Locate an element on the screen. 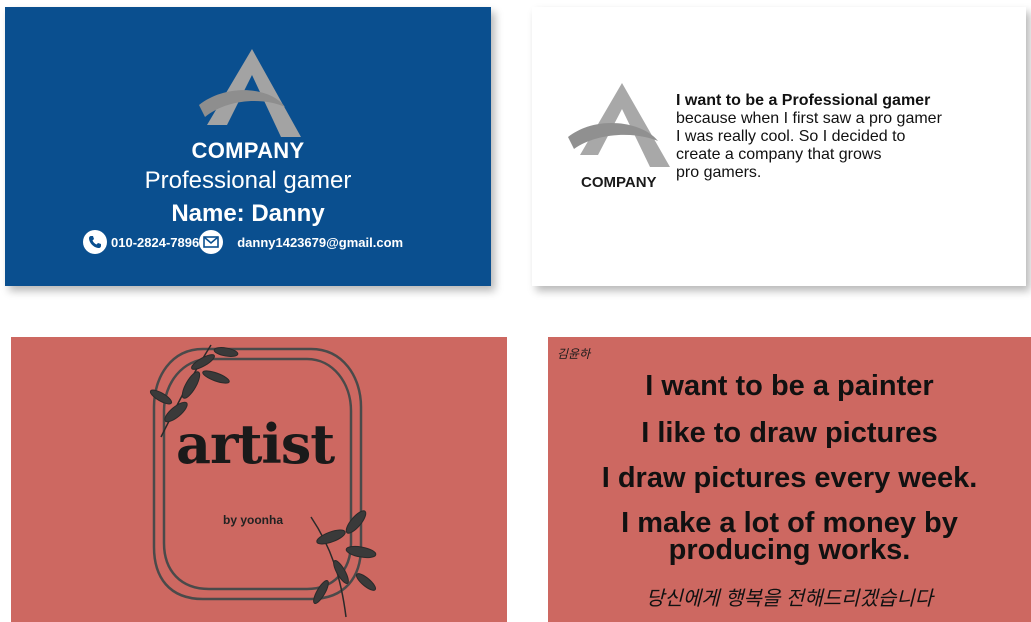 This screenshot has width=1031, height=622. role-title: Professional gamer is located at coordinates (248, 180).